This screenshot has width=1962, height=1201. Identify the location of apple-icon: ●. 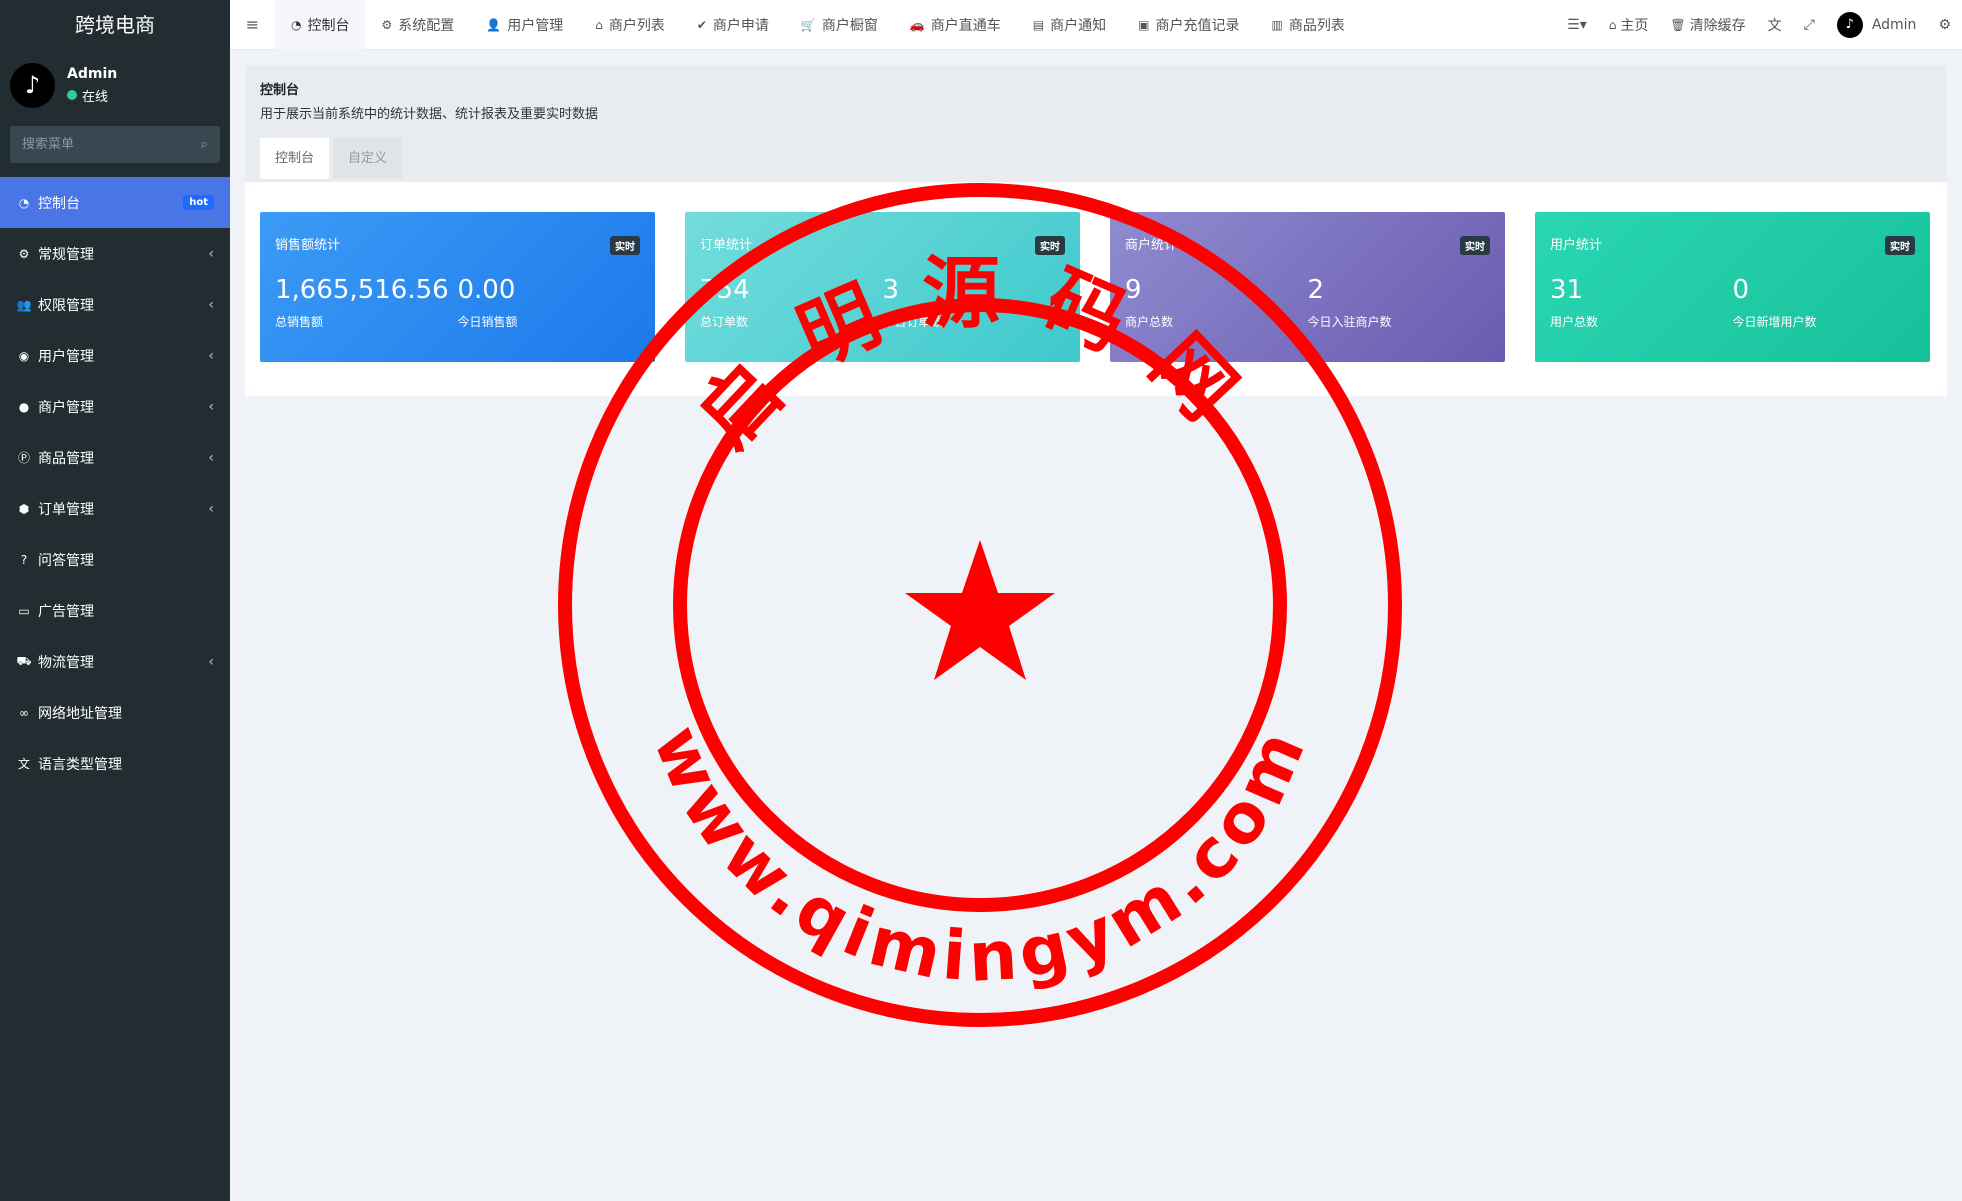
(24, 406).